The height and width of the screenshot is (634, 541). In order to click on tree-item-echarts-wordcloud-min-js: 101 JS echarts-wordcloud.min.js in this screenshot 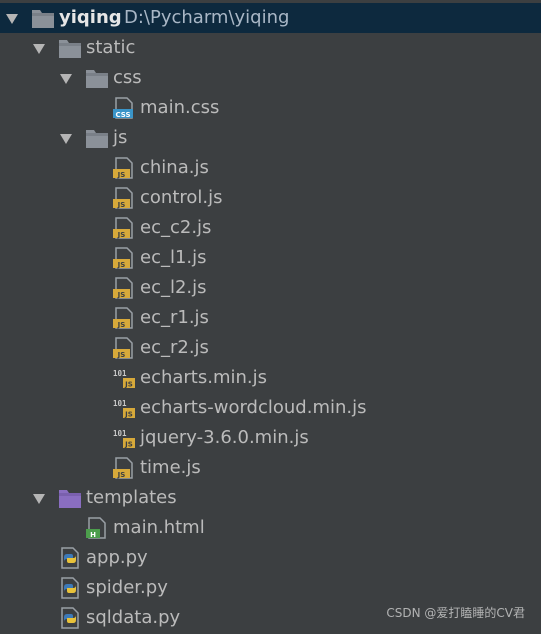, I will do `click(270, 408)`.